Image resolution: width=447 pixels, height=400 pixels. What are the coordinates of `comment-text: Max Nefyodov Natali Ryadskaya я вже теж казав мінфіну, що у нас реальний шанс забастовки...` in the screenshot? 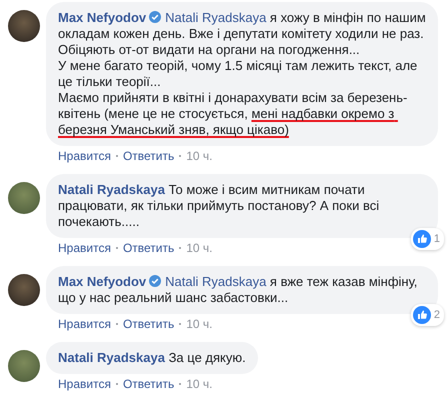 It's located at (238, 289).